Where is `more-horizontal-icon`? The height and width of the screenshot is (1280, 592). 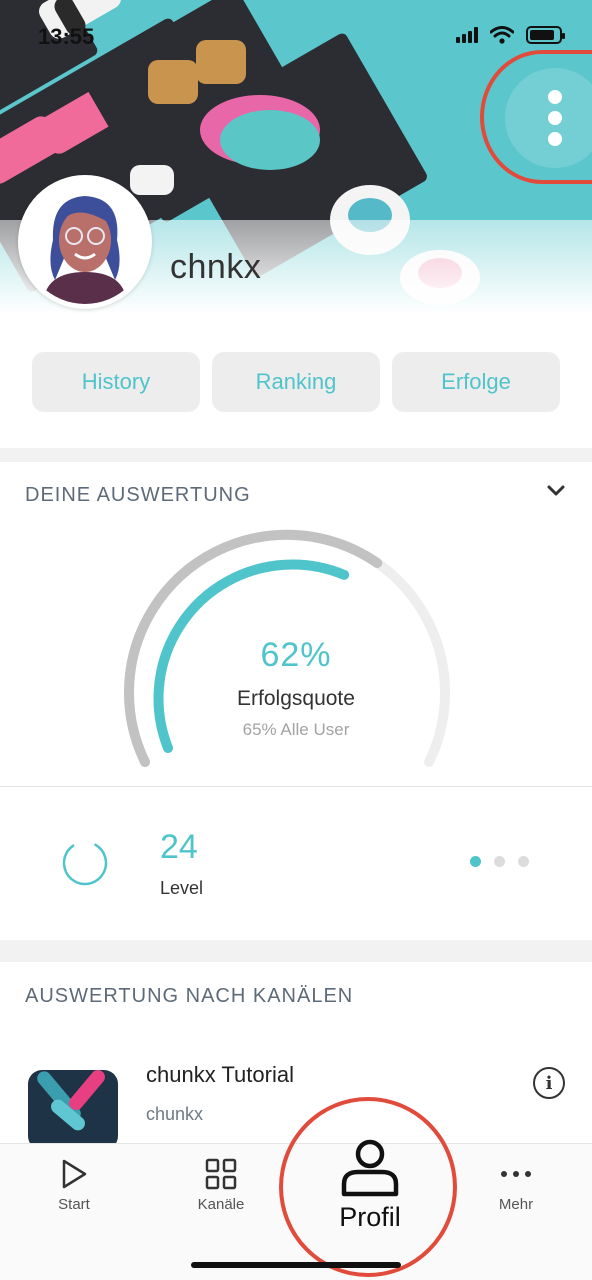
more-horizontal-icon is located at coordinates (516, 1174).